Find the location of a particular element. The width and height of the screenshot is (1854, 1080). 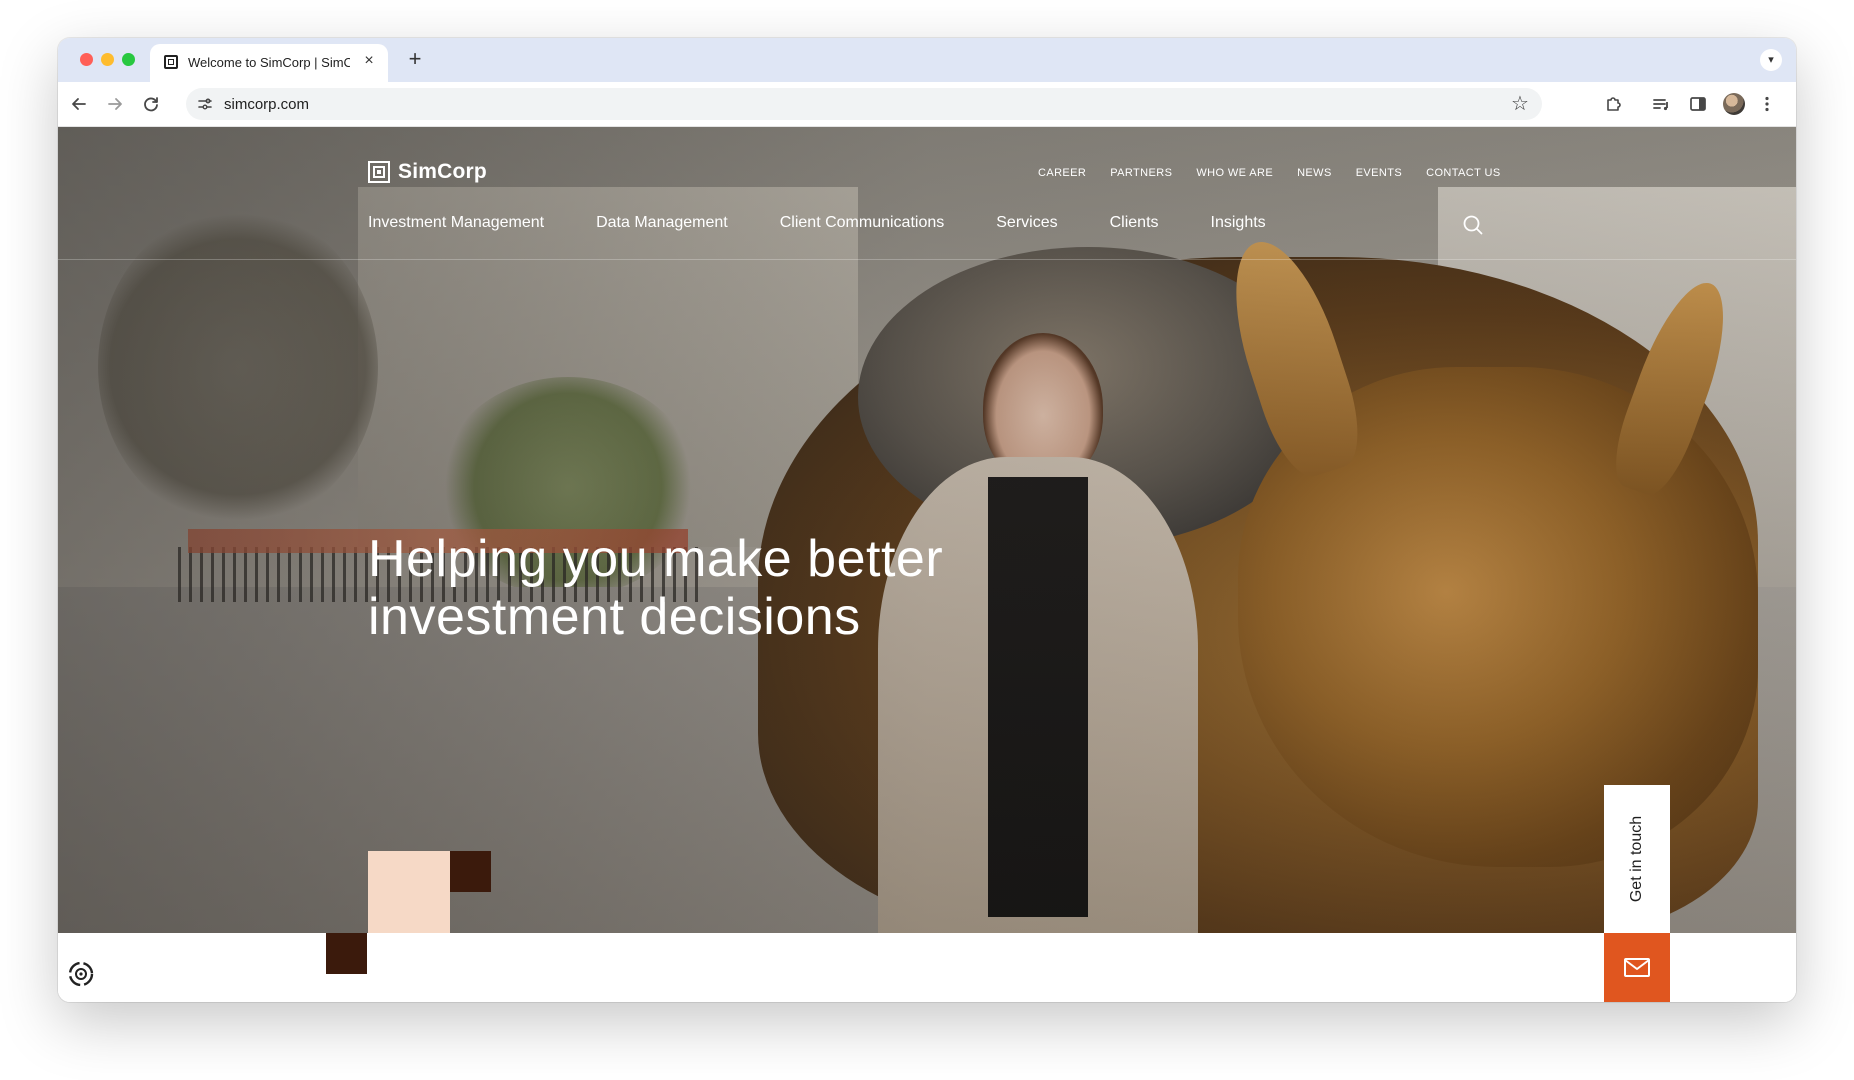

util-link-events: EVENTS is located at coordinates (1379, 173).